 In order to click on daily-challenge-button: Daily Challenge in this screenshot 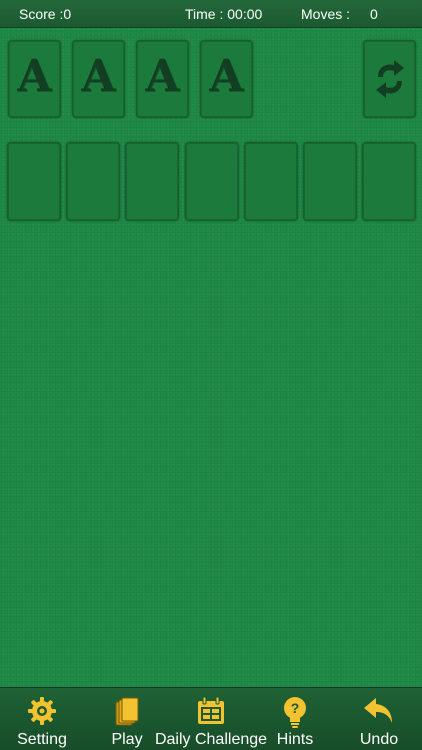, I will do `click(211, 719)`.